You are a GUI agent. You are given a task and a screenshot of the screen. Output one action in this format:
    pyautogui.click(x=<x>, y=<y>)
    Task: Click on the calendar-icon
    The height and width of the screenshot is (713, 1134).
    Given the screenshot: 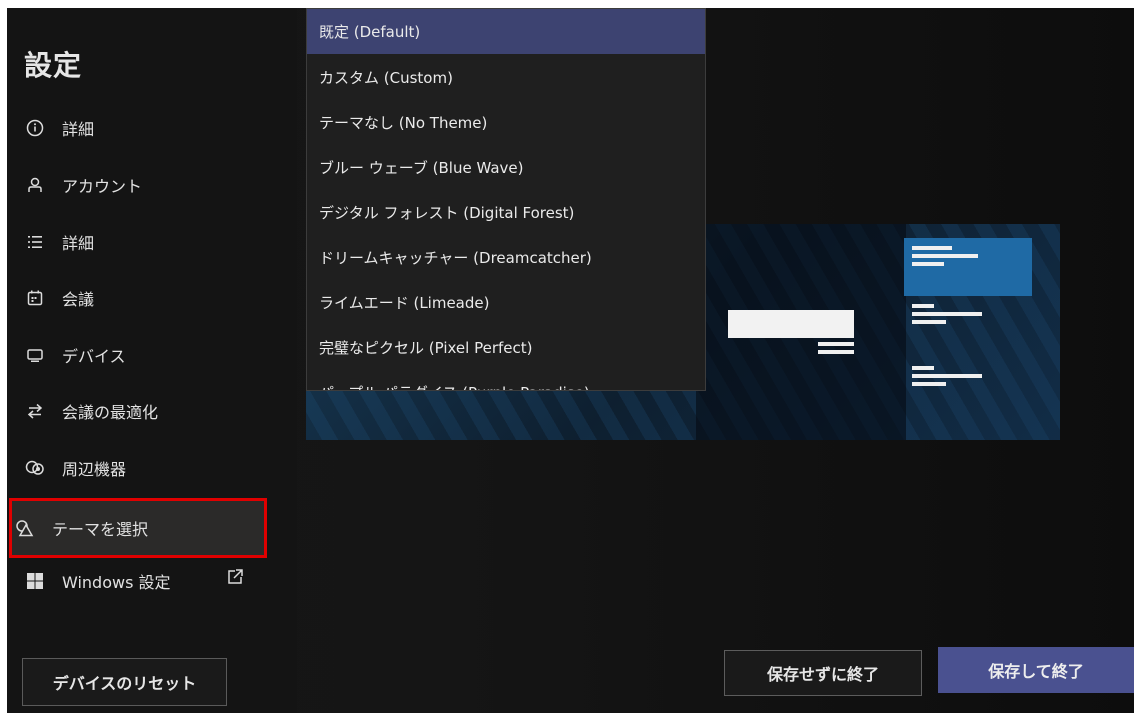 What is the action you would take?
    pyautogui.click(x=35, y=298)
    